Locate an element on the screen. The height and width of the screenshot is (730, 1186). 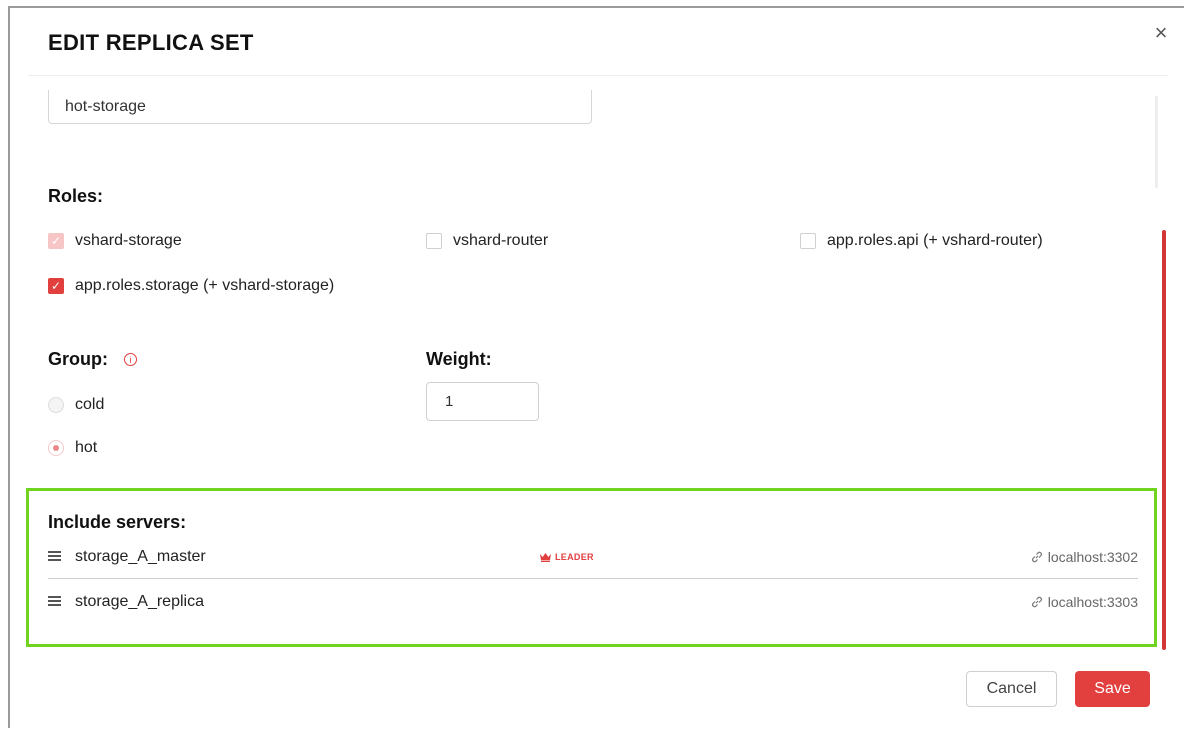
crown-icon is located at coordinates (545, 557).